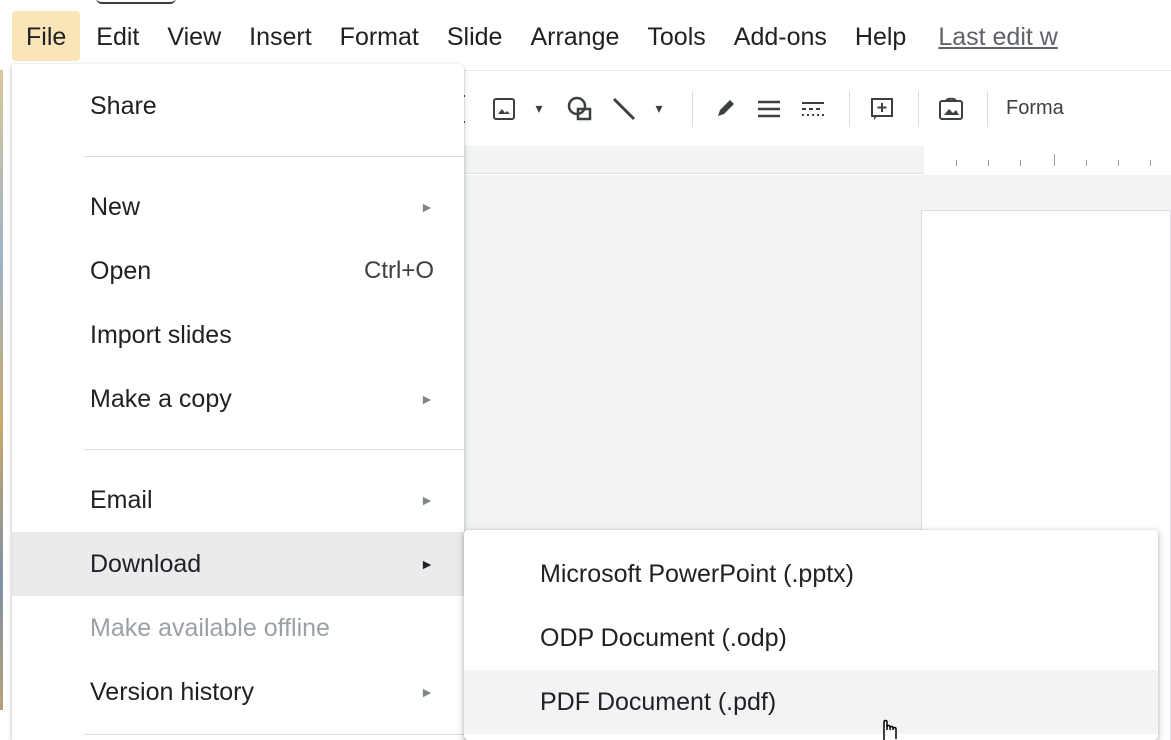 Image resolution: width=1171 pixels, height=740 pixels. Describe the element at coordinates (1, 390) in the screenshot. I see `background-window-strip` at that location.